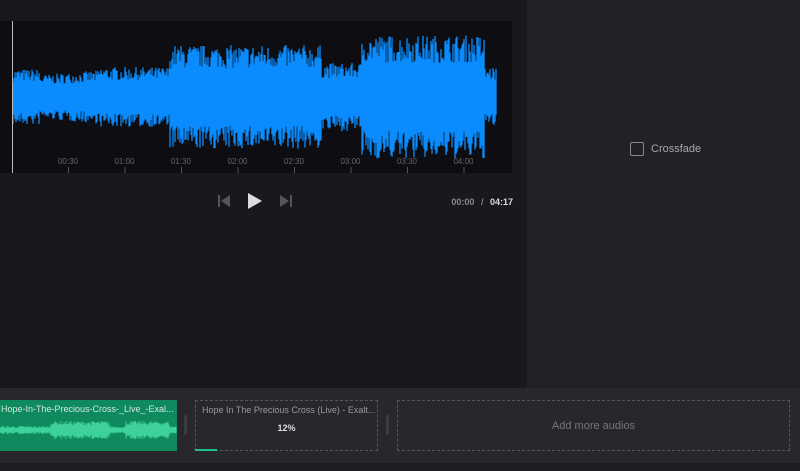  What do you see at coordinates (206, 450) in the screenshot?
I see `upload-progress-bar` at bounding box center [206, 450].